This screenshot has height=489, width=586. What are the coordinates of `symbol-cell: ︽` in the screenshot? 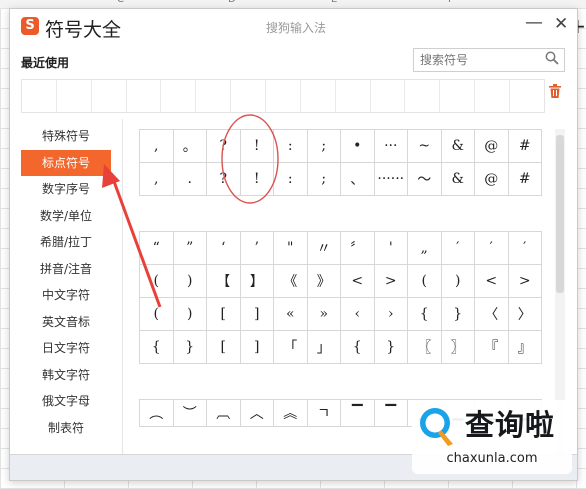 It's located at (290, 413).